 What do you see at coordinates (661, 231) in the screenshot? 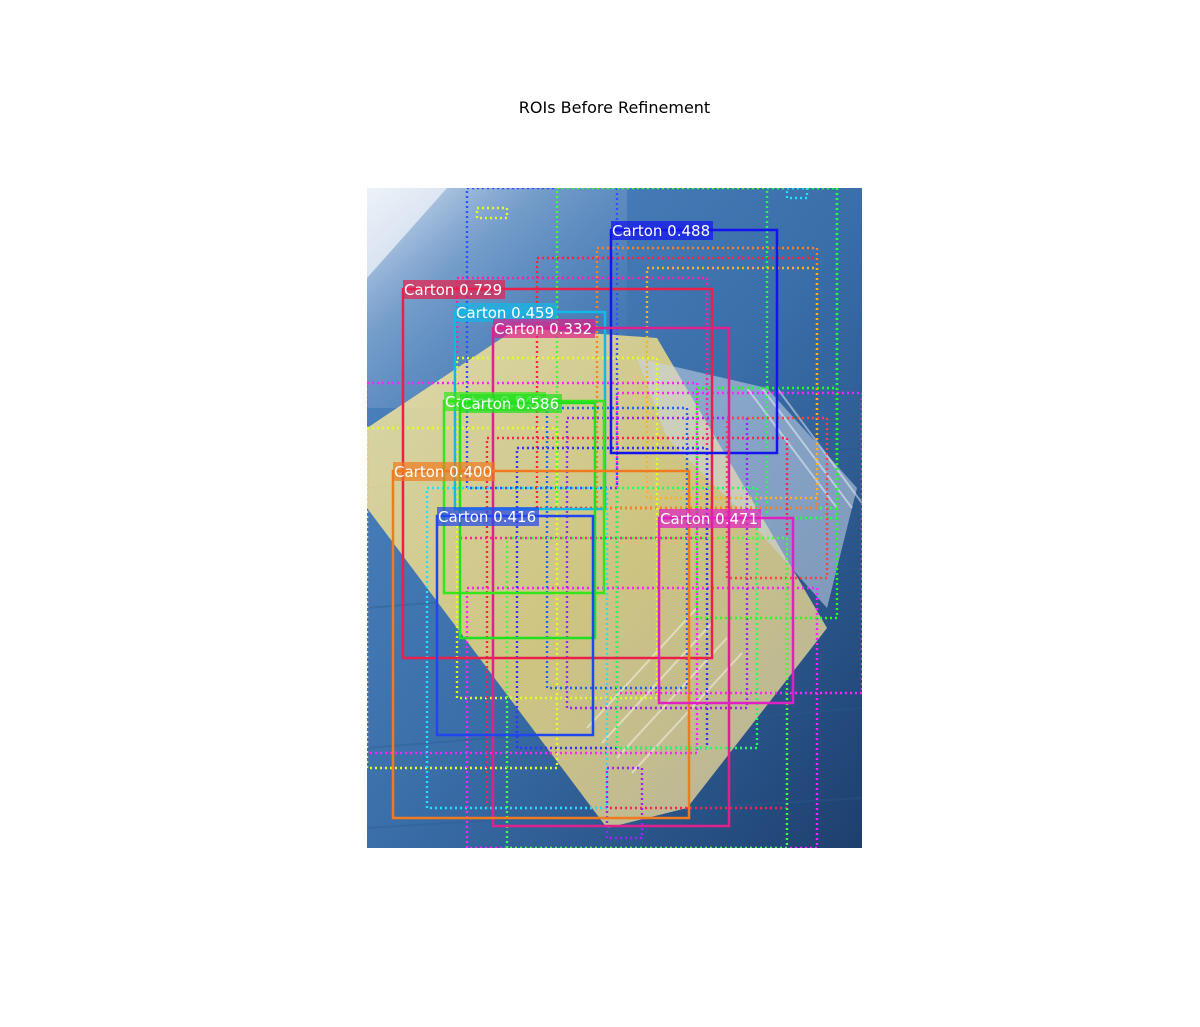
I see `detection-label: Carton 0.488` at bounding box center [661, 231].